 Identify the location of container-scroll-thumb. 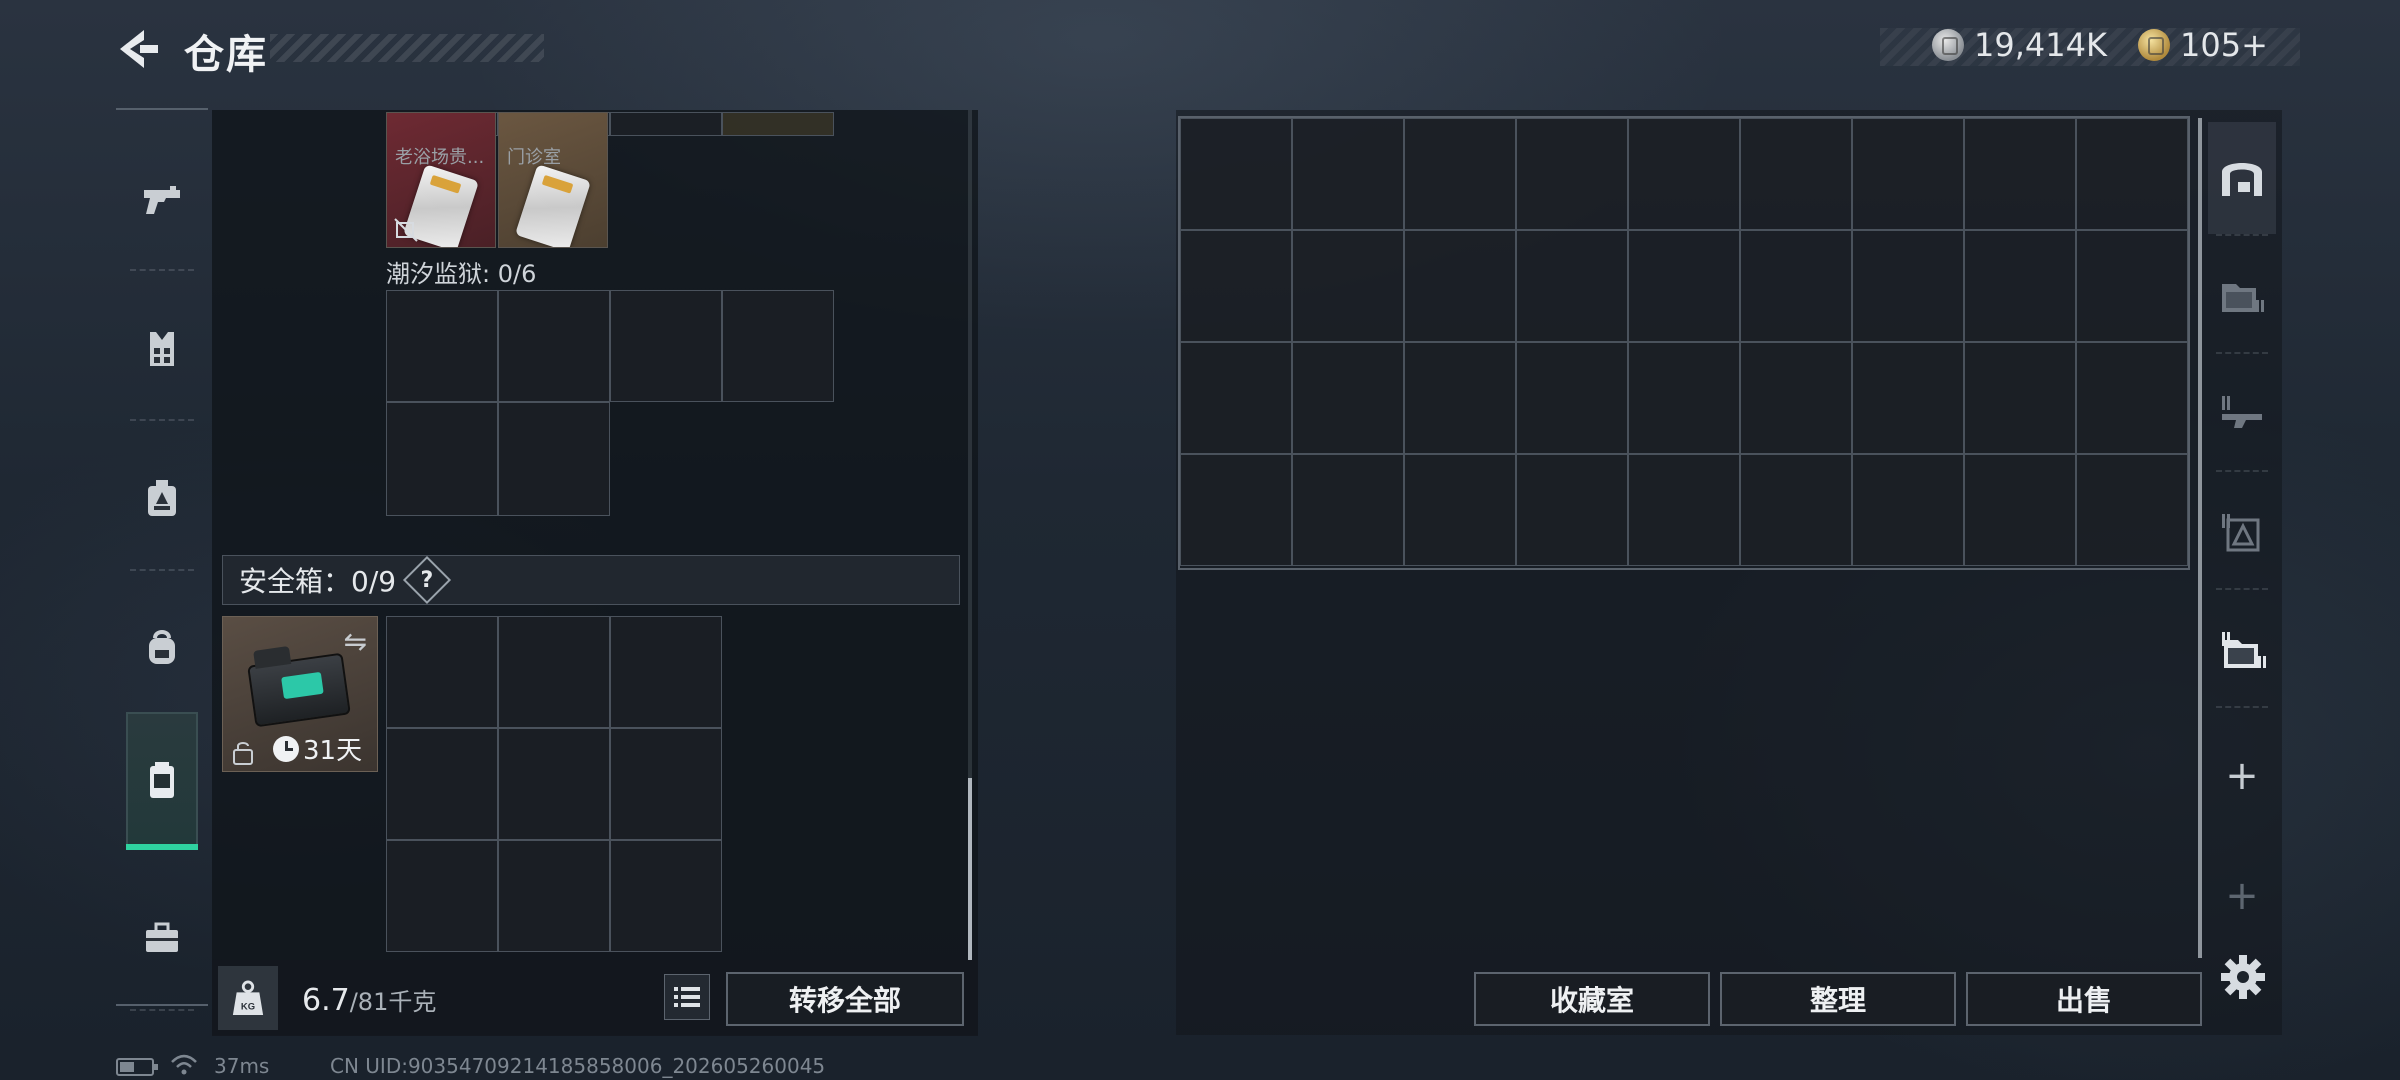
(970, 869).